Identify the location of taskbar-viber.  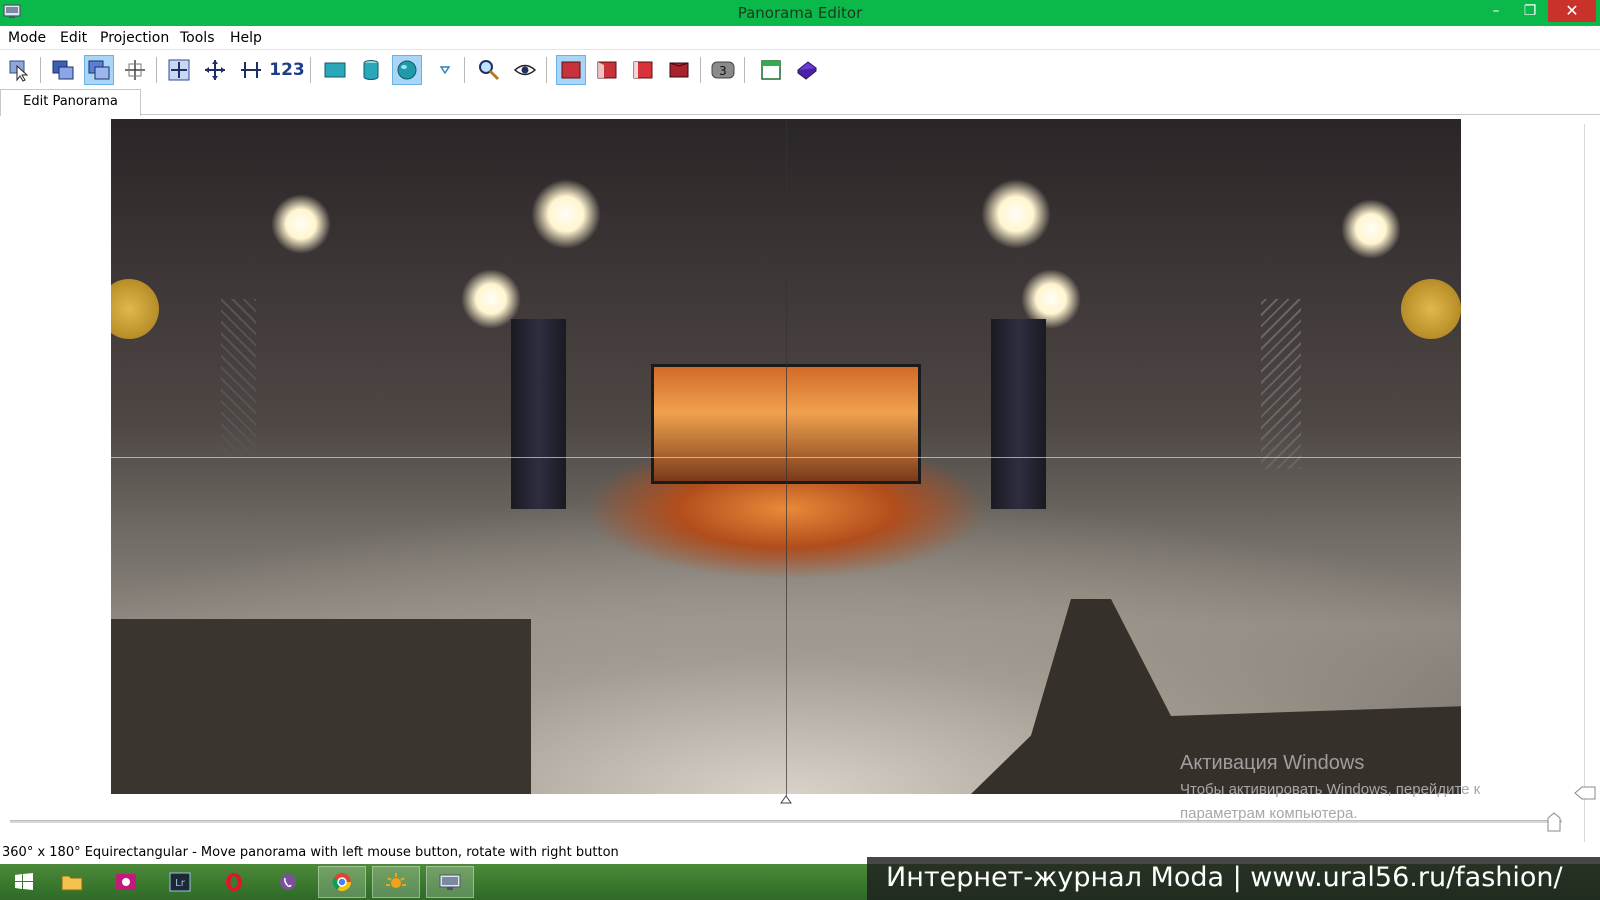
(288, 882).